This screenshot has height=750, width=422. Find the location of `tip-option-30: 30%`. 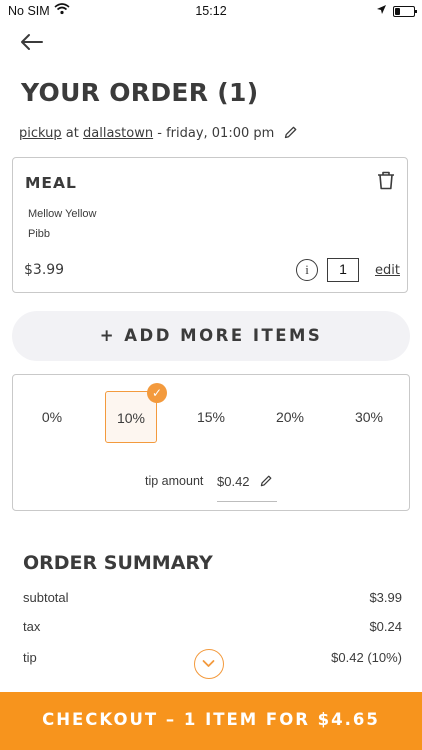

tip-option-30: 30% is located at coordinates (369, 417).